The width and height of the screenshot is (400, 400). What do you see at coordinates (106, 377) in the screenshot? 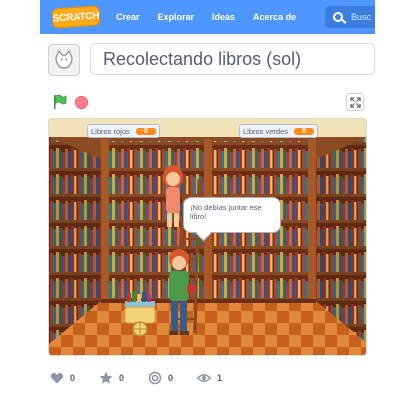
I see `star-icon` at bounding box center [106, 377].